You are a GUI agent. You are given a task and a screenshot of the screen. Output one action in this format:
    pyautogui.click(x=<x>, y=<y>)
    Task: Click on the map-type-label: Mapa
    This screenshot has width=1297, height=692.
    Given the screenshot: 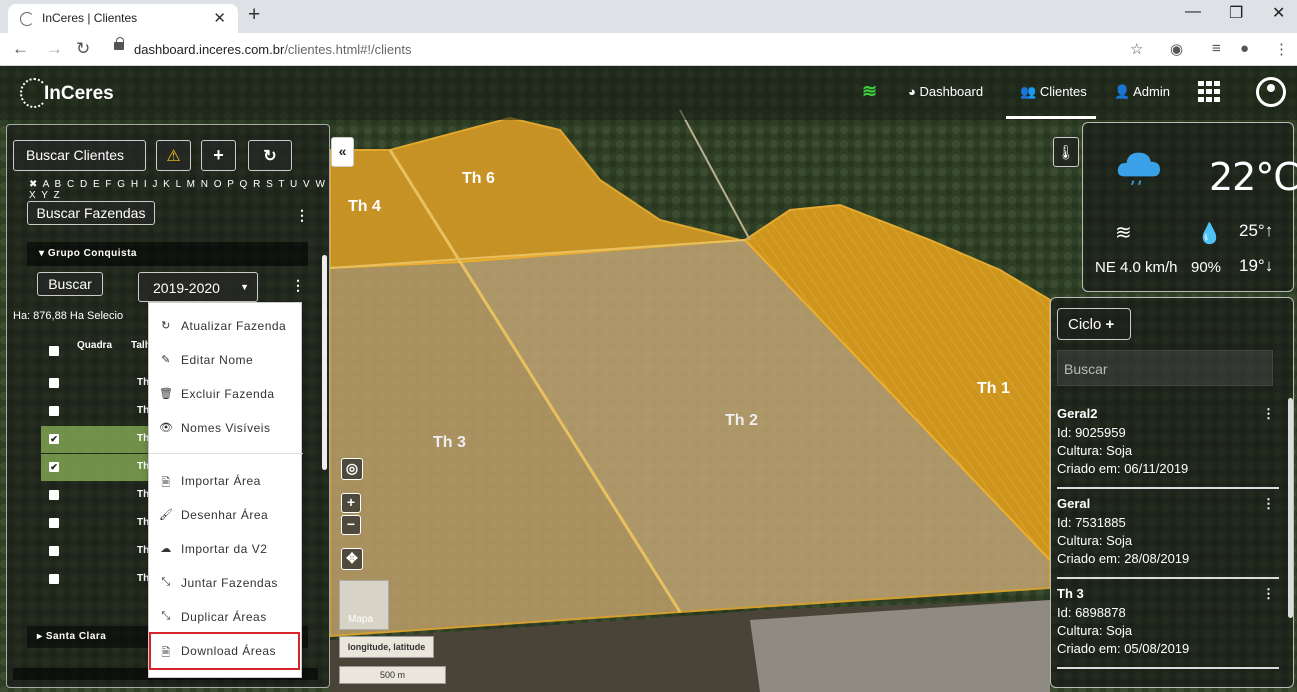 What is the action you would take?
    pyautogui.click(x=361, y=619)
    